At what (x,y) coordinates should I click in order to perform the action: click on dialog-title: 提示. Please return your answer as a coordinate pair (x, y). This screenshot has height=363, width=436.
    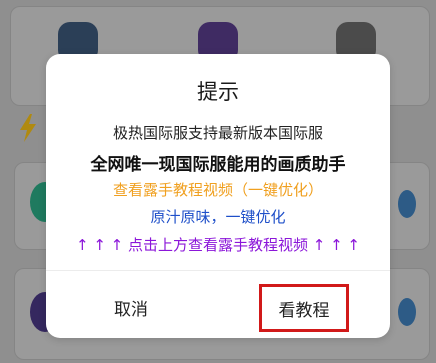
    Looking at the image, I should click on (218, 92).